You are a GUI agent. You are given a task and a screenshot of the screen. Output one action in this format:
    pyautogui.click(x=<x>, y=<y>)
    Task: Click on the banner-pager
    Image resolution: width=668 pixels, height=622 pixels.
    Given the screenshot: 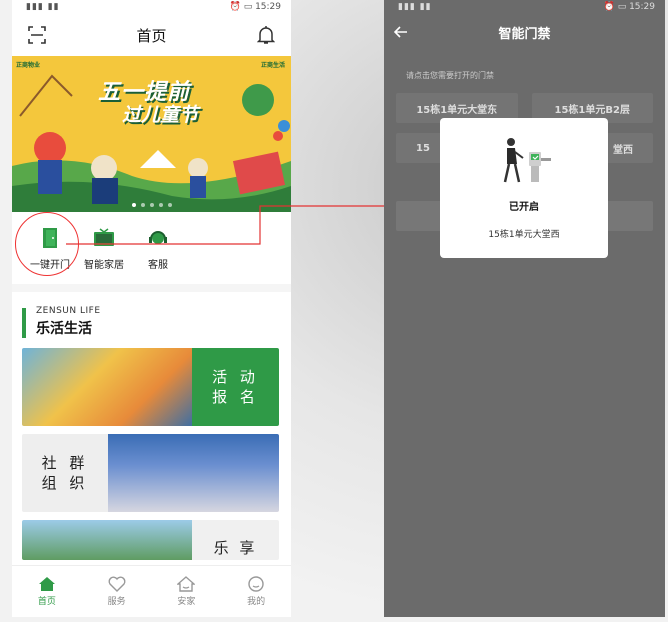 What is the action you would take?
    pyautogui.click(x=151, y=205)
    